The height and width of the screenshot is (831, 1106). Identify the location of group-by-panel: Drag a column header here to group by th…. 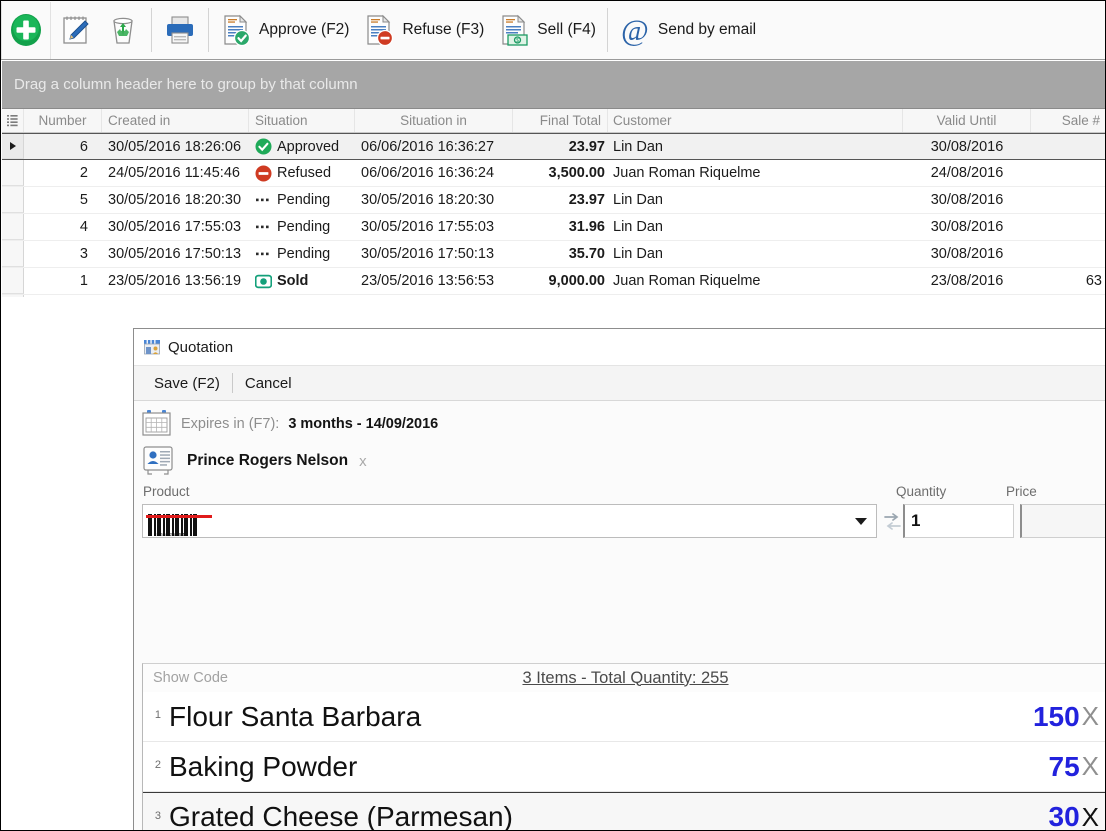
(553, 85).